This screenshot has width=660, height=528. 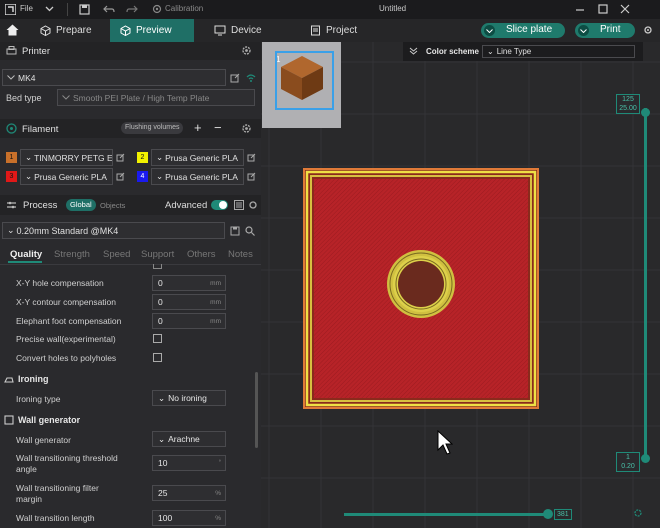 What do you see at coordinates (26, 254) in the screenshot?
I see `tab-quality: Quality` at bounding box center [26, 254].